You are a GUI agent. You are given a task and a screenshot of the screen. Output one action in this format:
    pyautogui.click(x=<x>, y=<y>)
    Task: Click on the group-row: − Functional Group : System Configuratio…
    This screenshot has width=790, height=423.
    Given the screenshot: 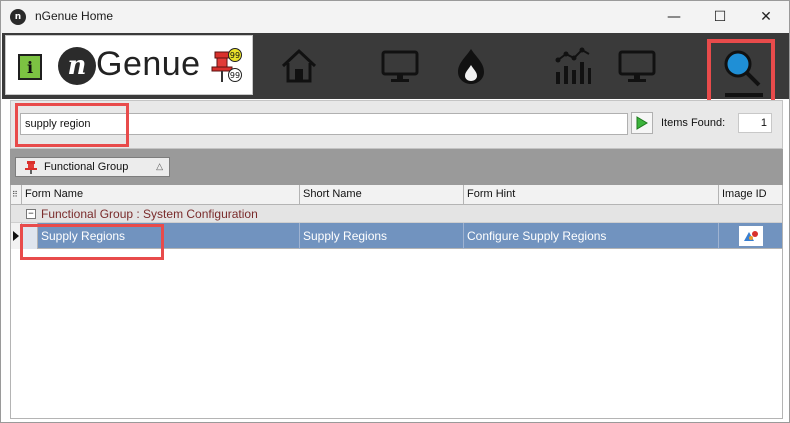 What is the action you would take?
    pyautogui.click(x=396, y=214)
    